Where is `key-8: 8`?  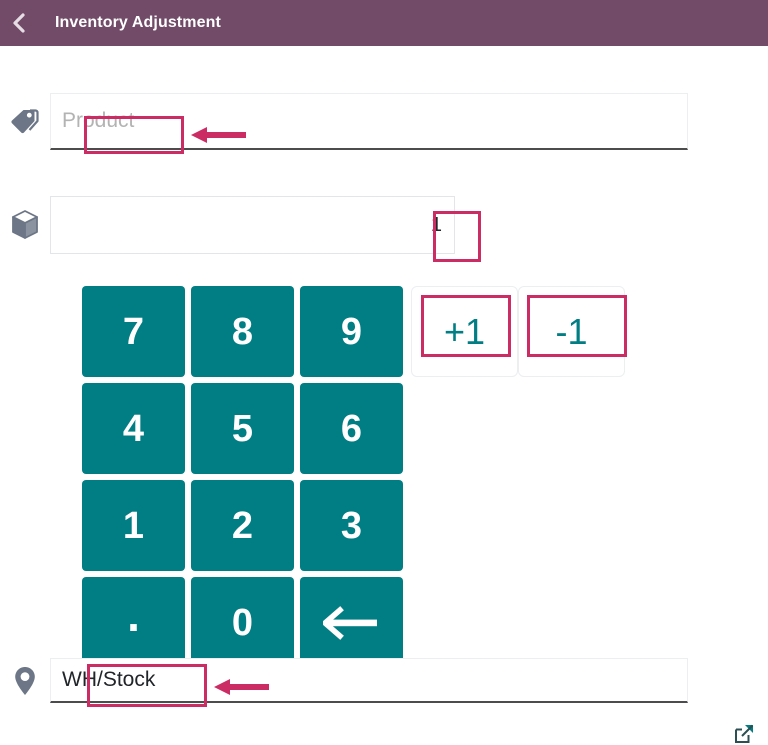
key-8: 8 is located at coordinates (242, 331).